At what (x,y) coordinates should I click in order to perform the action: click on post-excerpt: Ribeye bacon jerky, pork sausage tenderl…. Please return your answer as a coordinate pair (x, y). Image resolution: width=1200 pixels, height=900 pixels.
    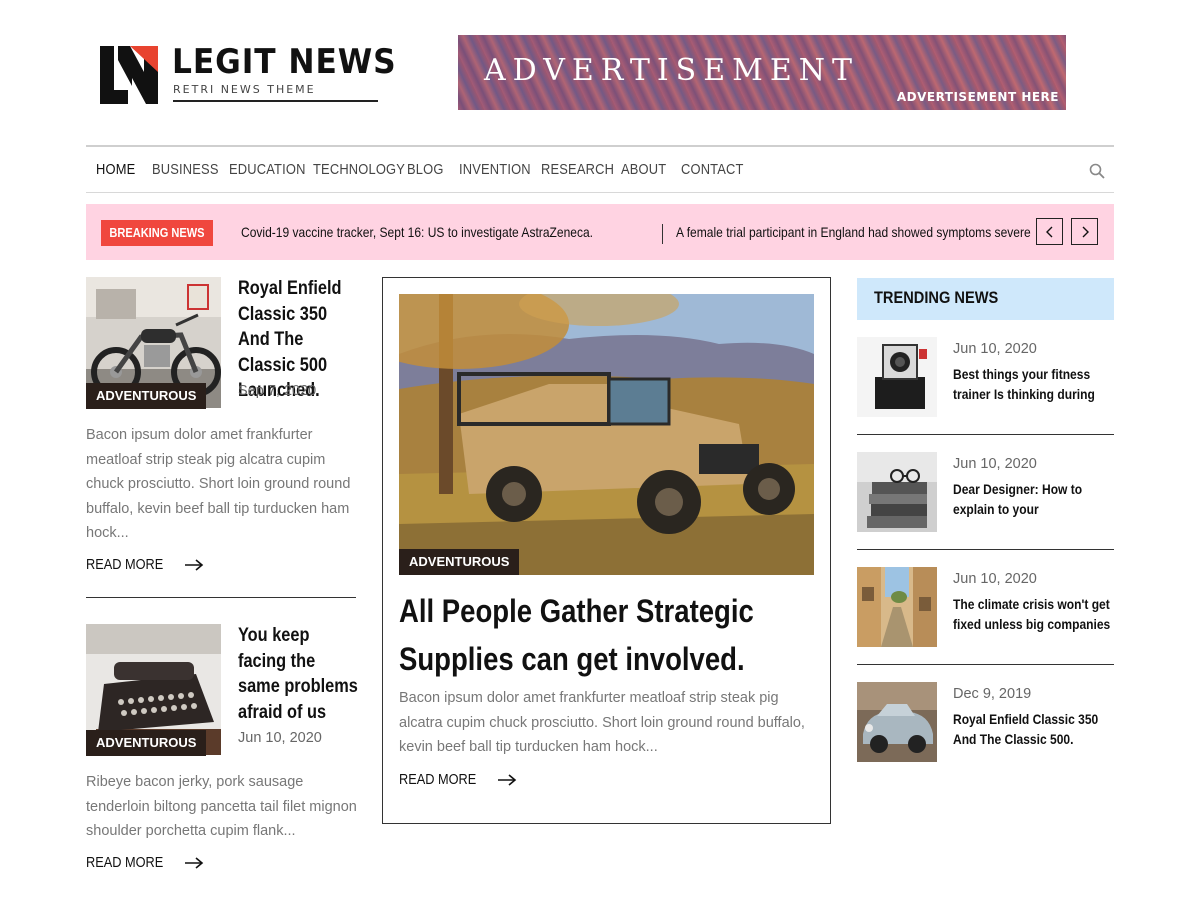
    Looking at the image, I should click on (221, 806).